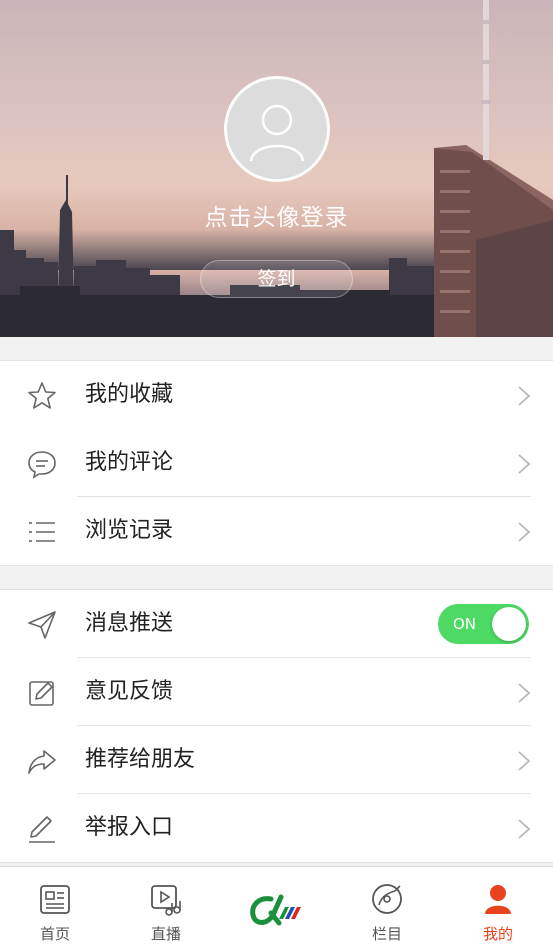 The image size is (553, 952). I want to click on menu-item-recommend: 推荐给朋友, so click(276, 760).